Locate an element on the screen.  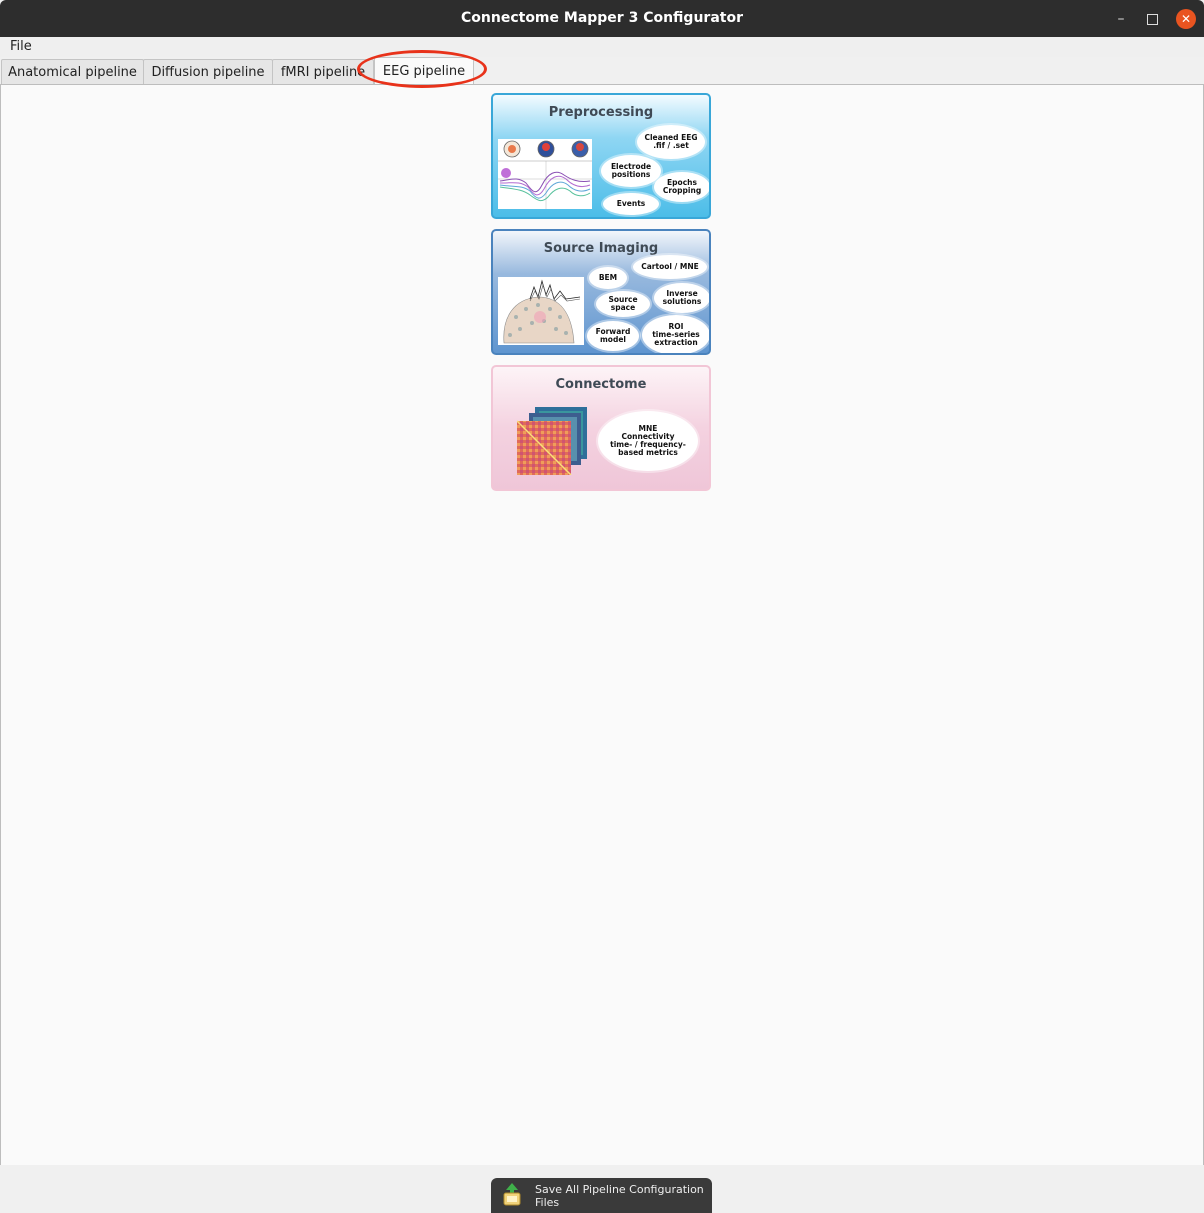
window-titlebar: Connectome Mapper 3 Configurator – ✕ is located at coordinates (602, 18).